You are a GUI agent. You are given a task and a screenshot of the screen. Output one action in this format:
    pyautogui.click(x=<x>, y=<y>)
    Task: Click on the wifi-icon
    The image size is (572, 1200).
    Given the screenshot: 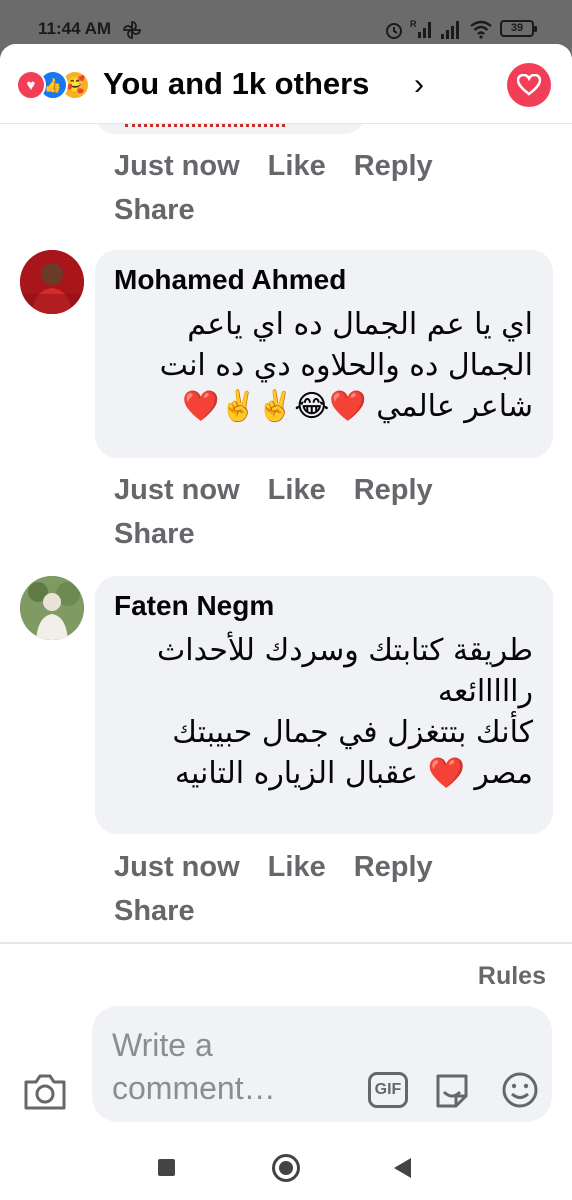 What is the action you would take?
    pyautogui.click(x=481, y=29)
    